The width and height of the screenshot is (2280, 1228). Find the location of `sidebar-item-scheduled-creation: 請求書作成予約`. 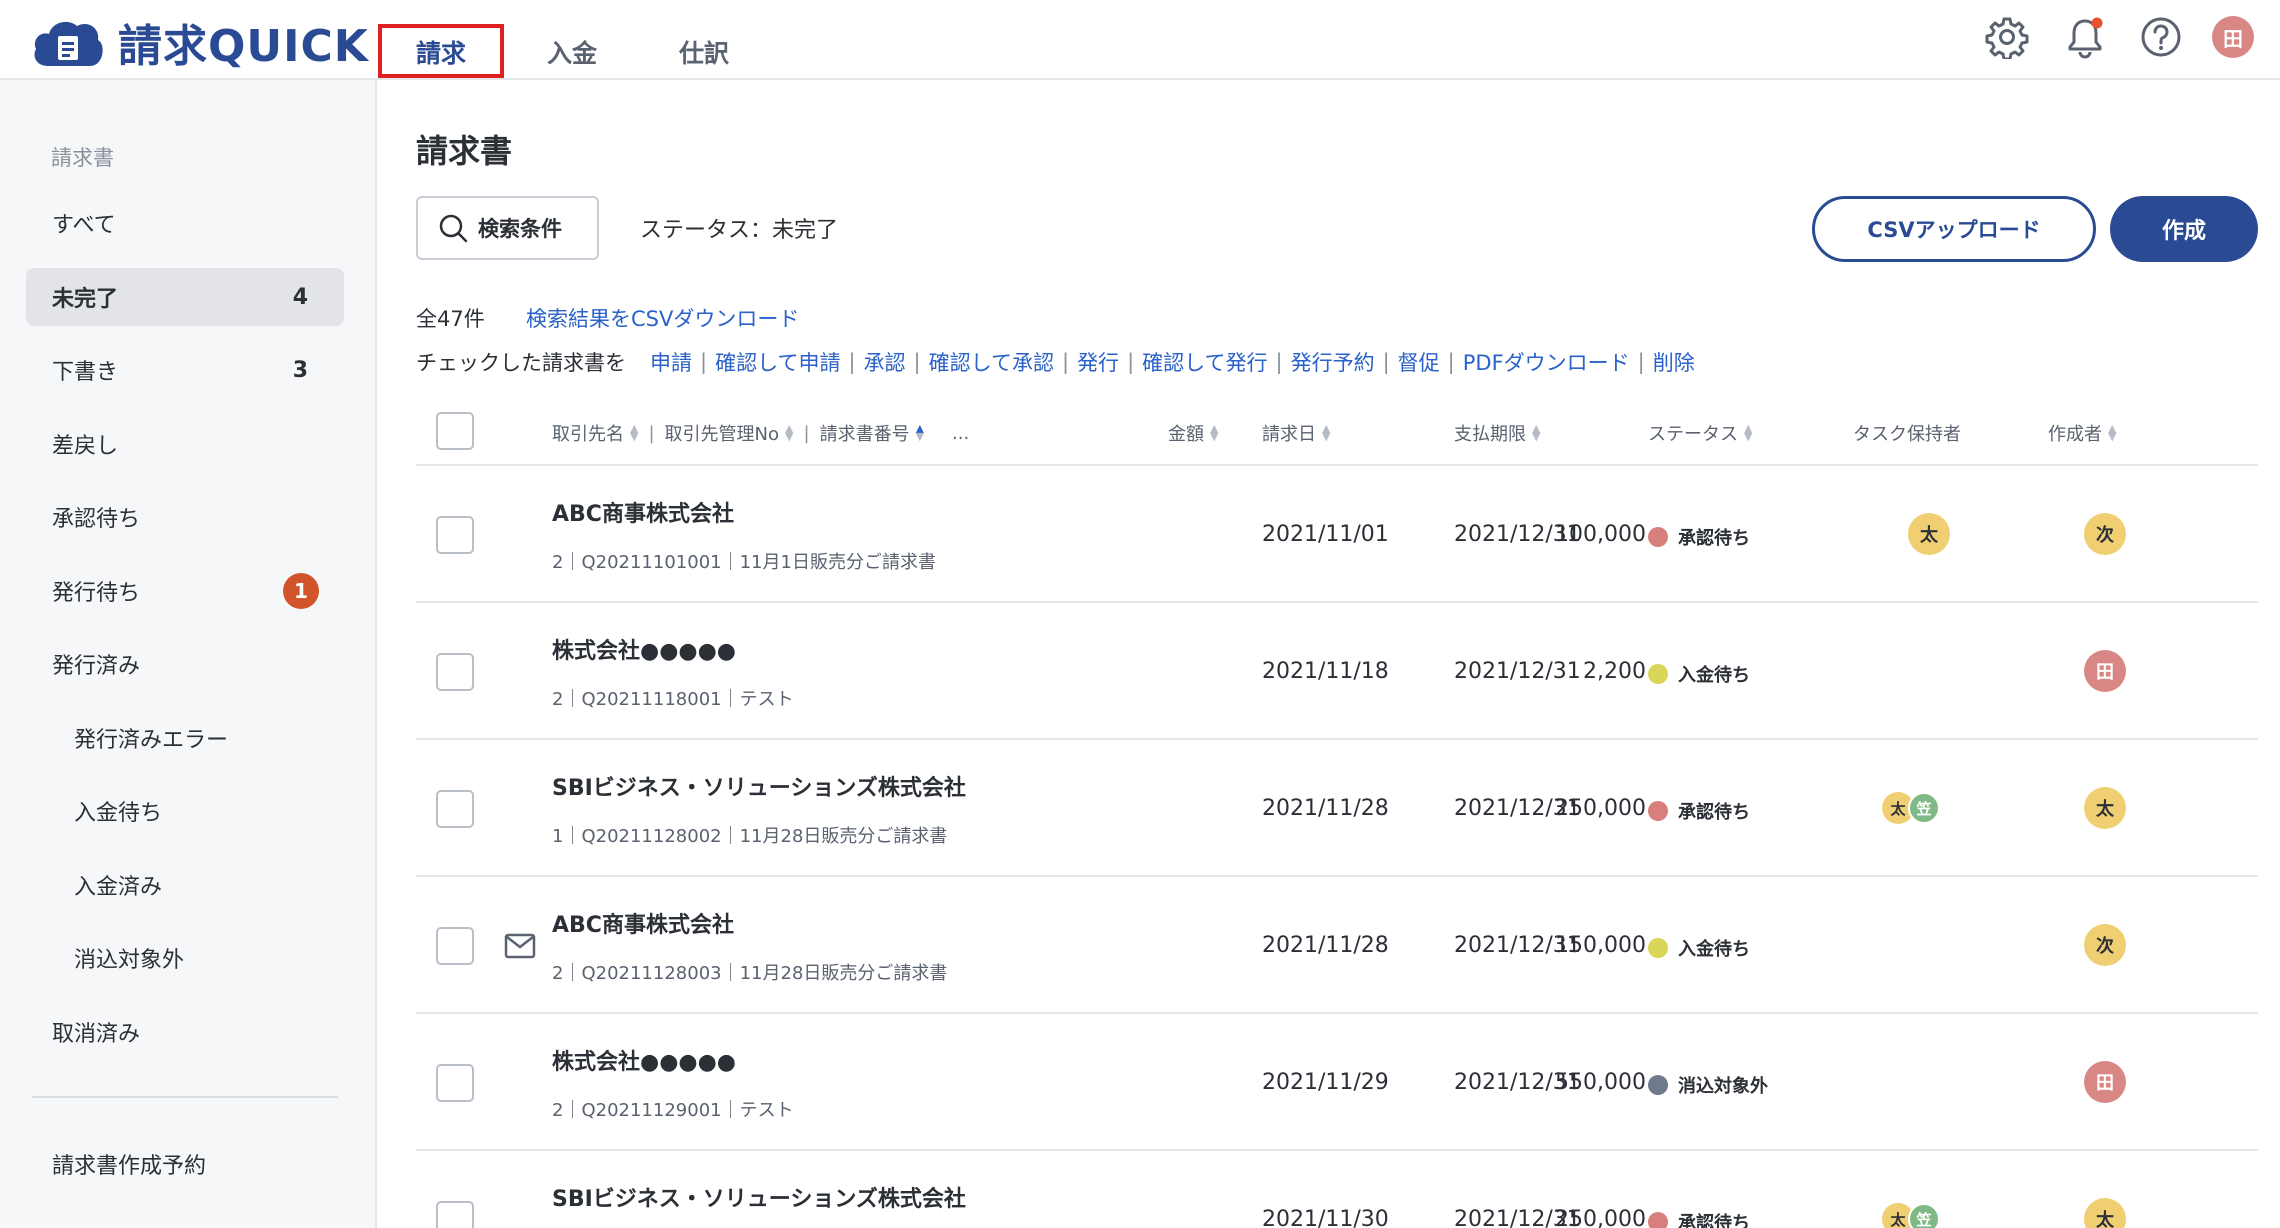

sidebar-item-scheduled-creation: 請求書作成予約 is located at coordinates (185, 1164).